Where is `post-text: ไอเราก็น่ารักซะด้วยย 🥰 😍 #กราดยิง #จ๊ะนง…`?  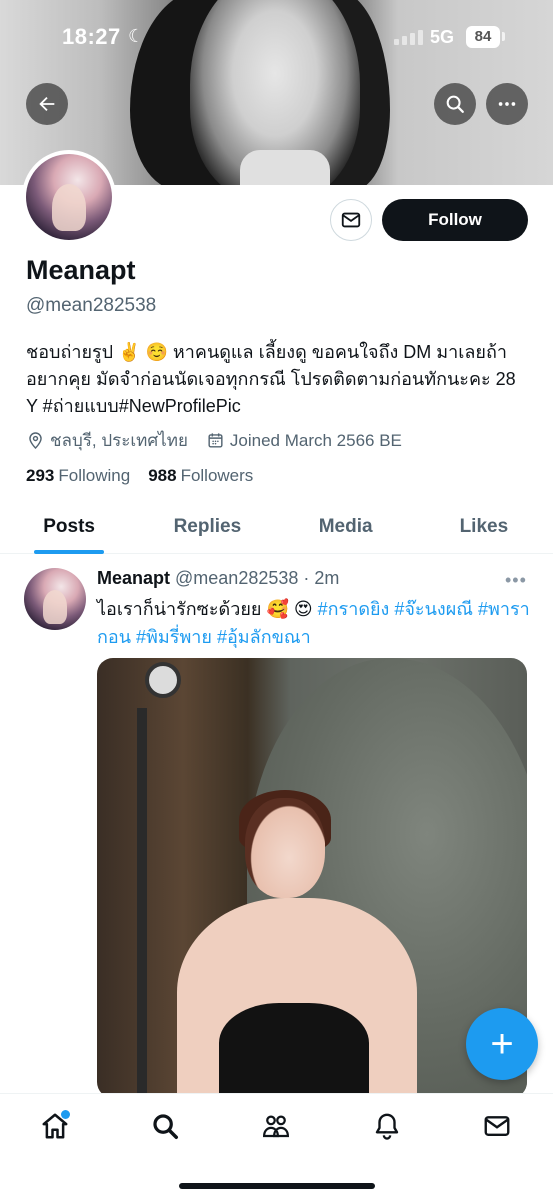
post-text: ไอเราก็น่ารักซะด้วยย 🥰 😍 #กราดยิง #จ๊ะนง… is located at coordinates (317, 623).